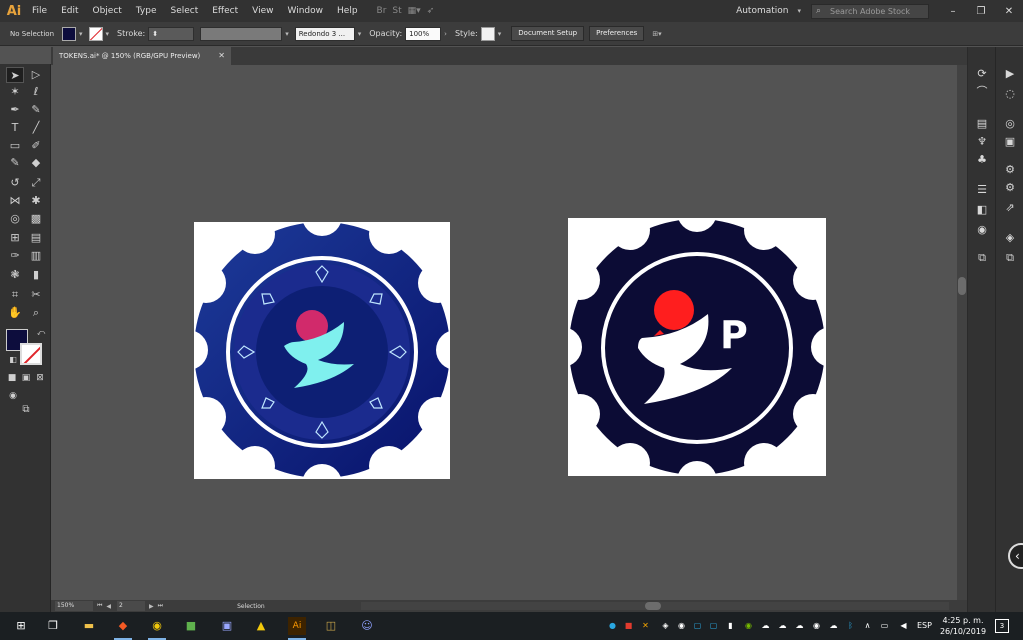 This screenshot has width=1023, height=640. Describe the element at coordinates (36, 163) in the screenshot. I see `eraser-tool-icon: ◆` at that location.